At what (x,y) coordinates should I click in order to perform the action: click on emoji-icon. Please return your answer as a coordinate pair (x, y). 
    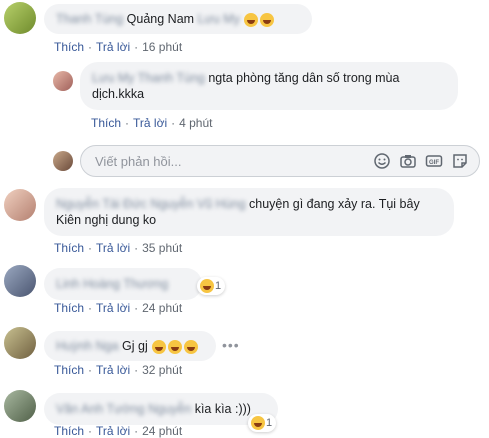
    Looking at the image, I should click on (382, 161).